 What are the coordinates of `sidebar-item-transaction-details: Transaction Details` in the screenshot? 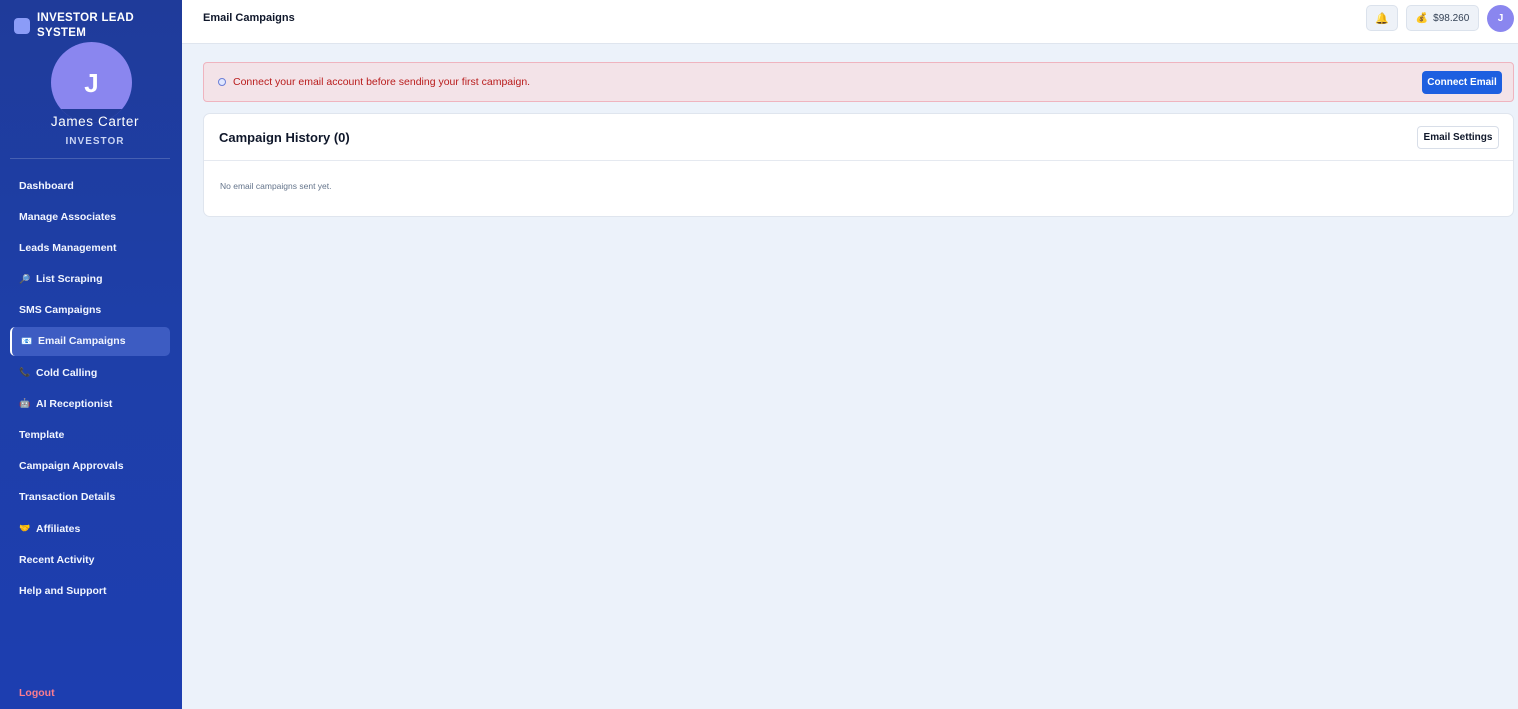 It's located at (90, 497).